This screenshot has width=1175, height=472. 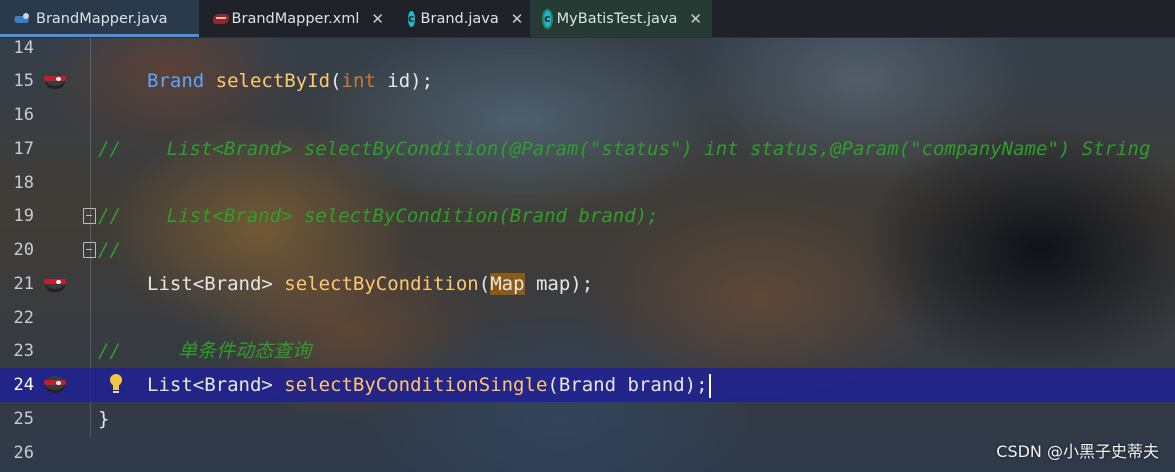 I want to click on line-number: 26, so click(x=23, y=453).